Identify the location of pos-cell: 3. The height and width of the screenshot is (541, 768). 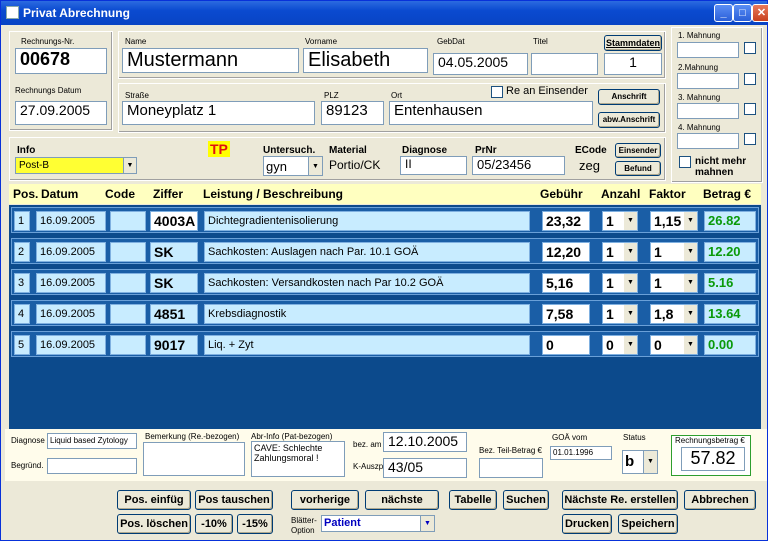
(22, 283).